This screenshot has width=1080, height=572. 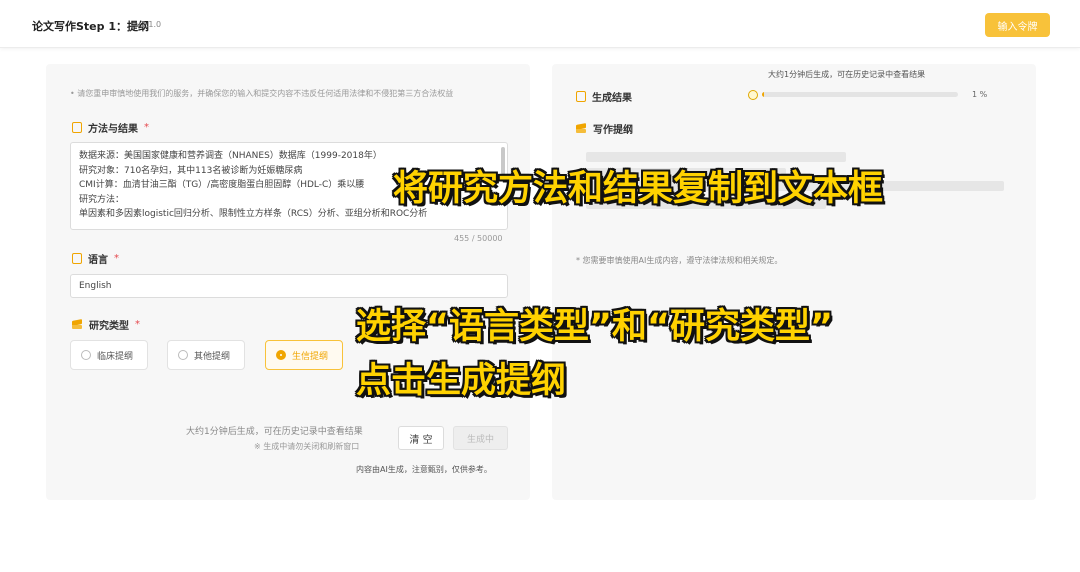 I want to click on study-type-section-title: 研究类型 *, so click(x=106, y=324).